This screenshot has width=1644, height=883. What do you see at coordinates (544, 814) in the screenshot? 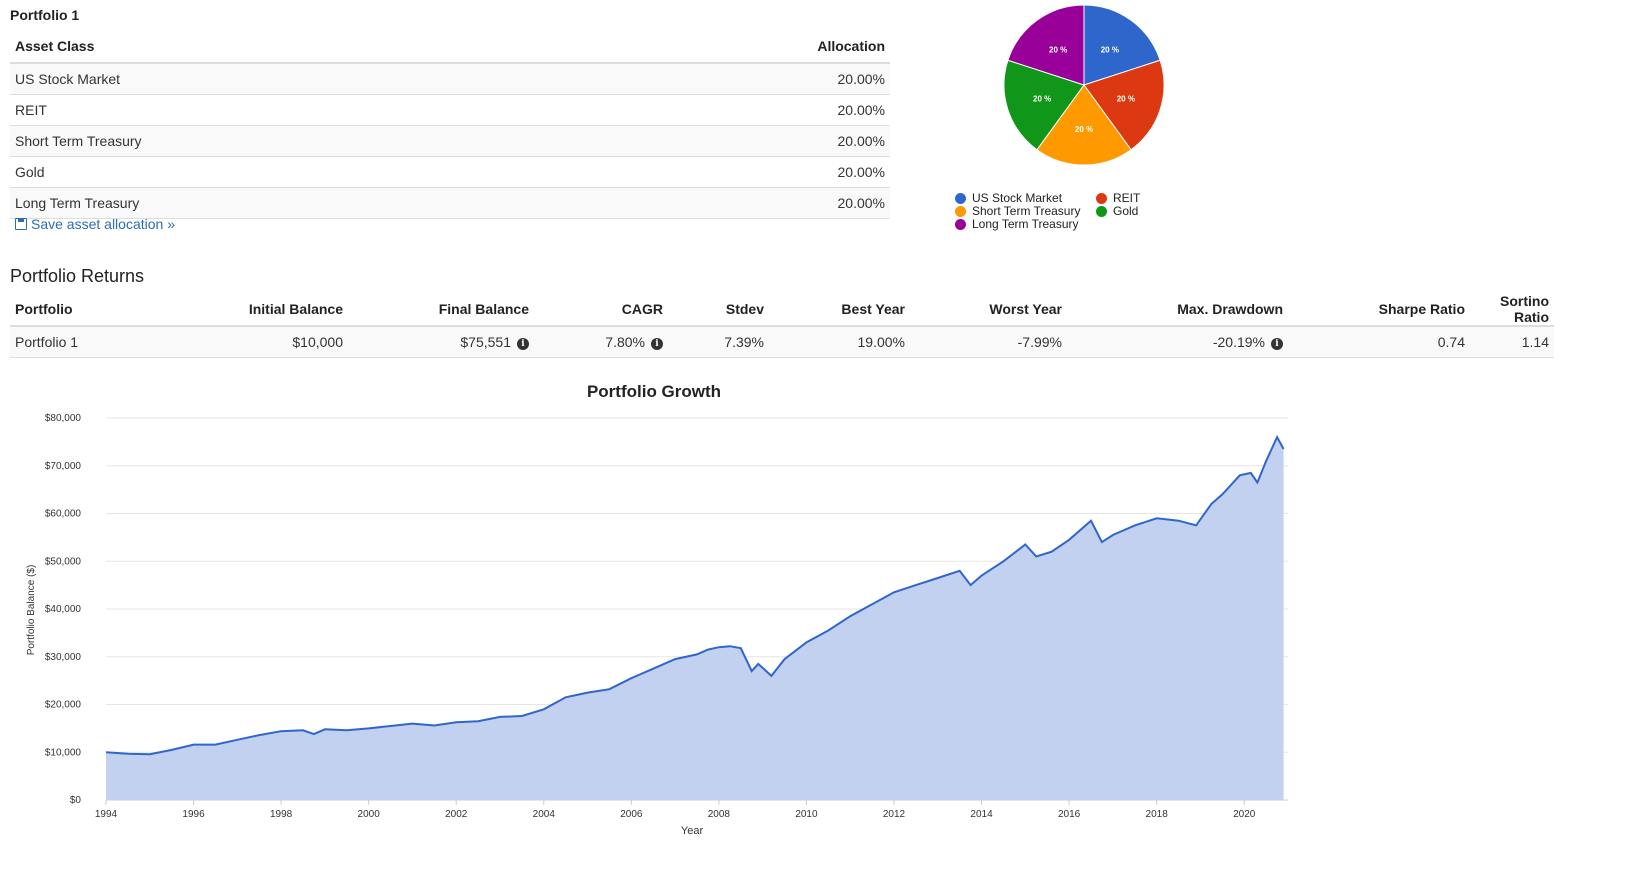
I see `x-tick-label: 2004` at bounding box center [544, 814].